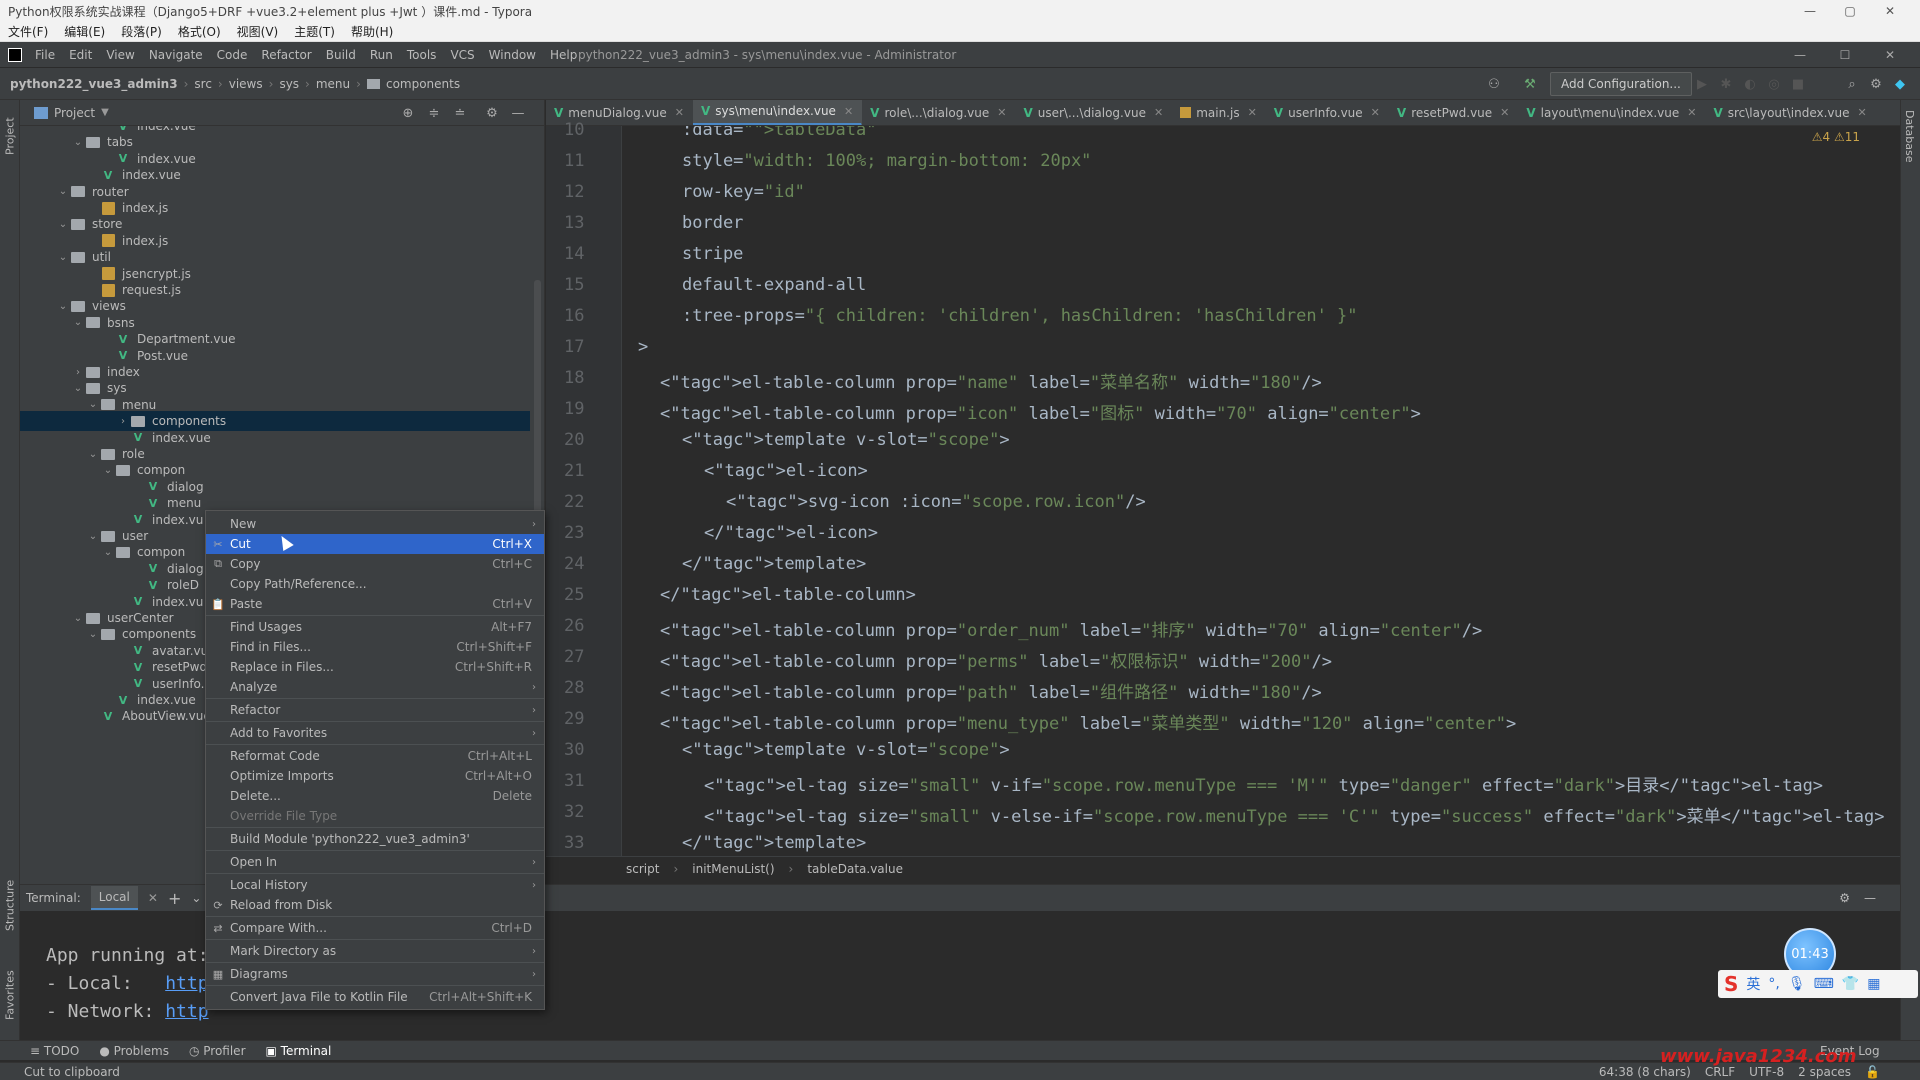 This screenshot has height=1080, width=1920. What do you see at coordinates (375, 710) in the screenshot?
I see `context-menu-item-refactor: Refactor ›` at bounding box center [375, 710].